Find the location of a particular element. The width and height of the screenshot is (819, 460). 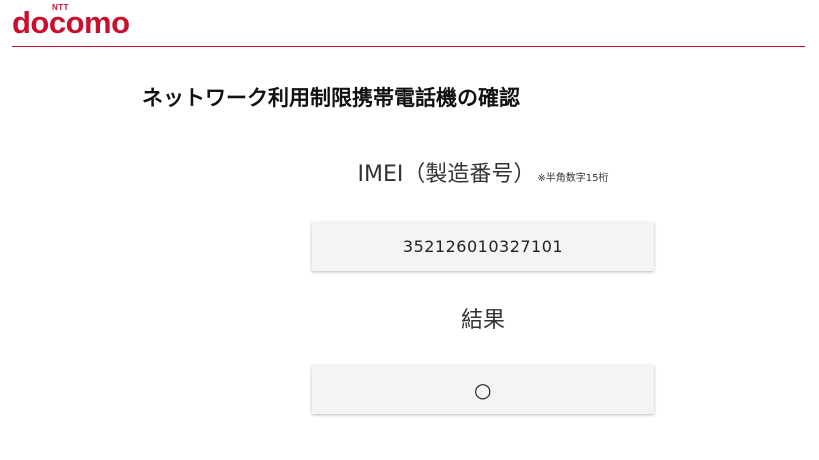

result-label: 結果 is located at coordinates (482, 320).